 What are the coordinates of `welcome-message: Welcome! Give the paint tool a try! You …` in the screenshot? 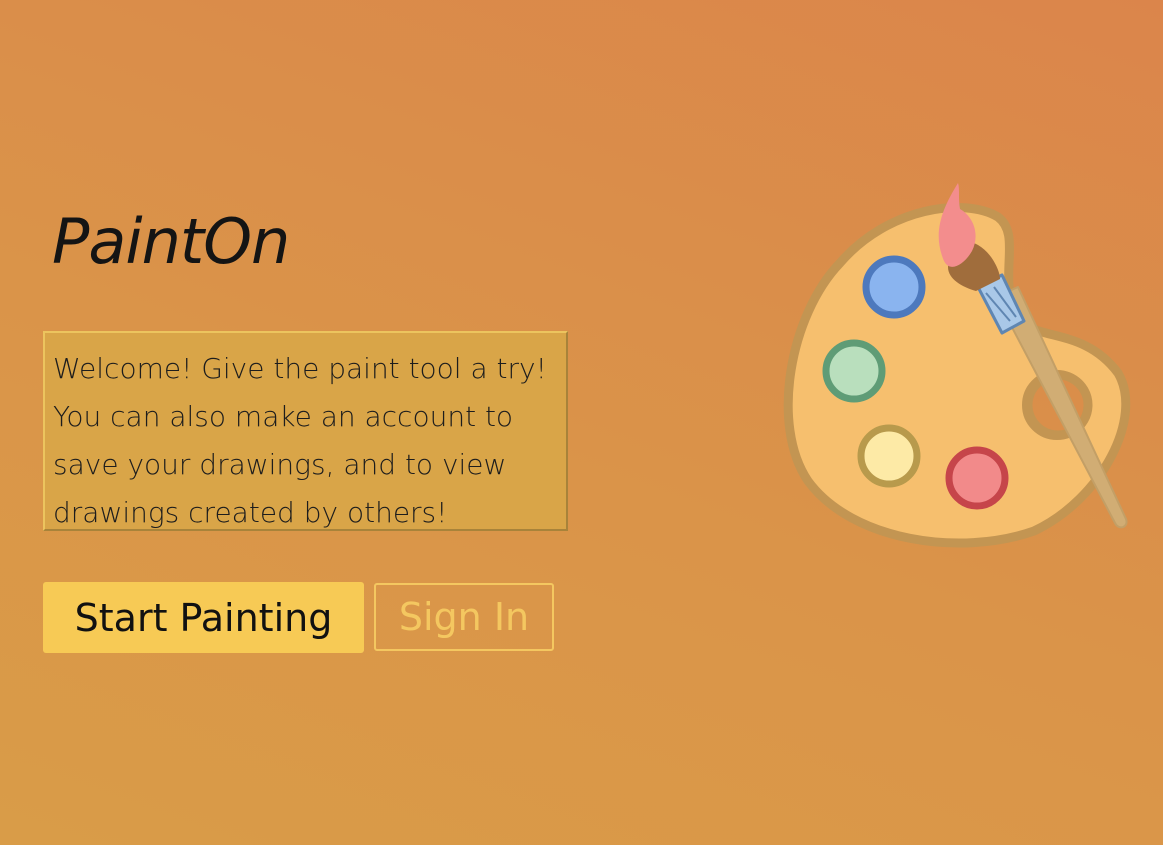 It's located at (305, 431).